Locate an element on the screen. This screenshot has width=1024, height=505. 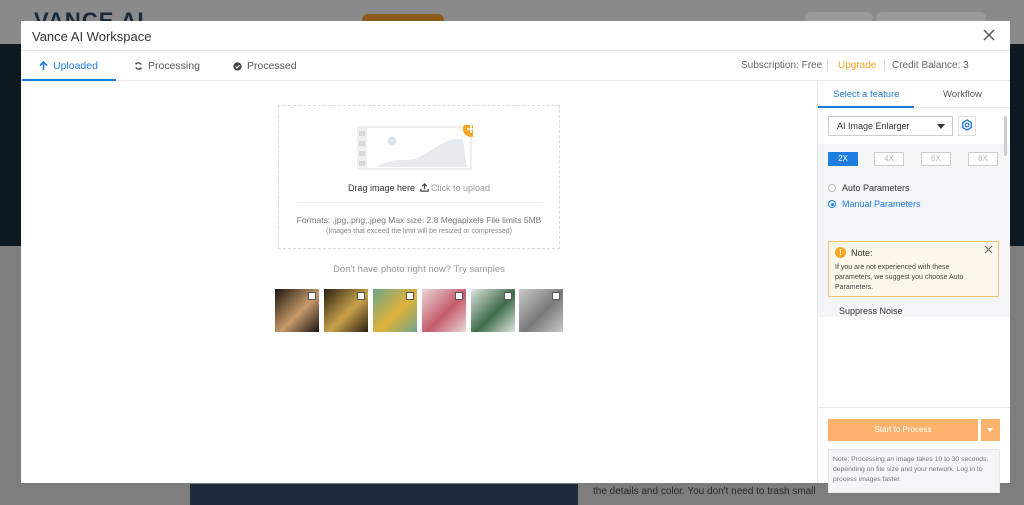
tab-uploaded: Uploaded is located at coordinates (68, 66).